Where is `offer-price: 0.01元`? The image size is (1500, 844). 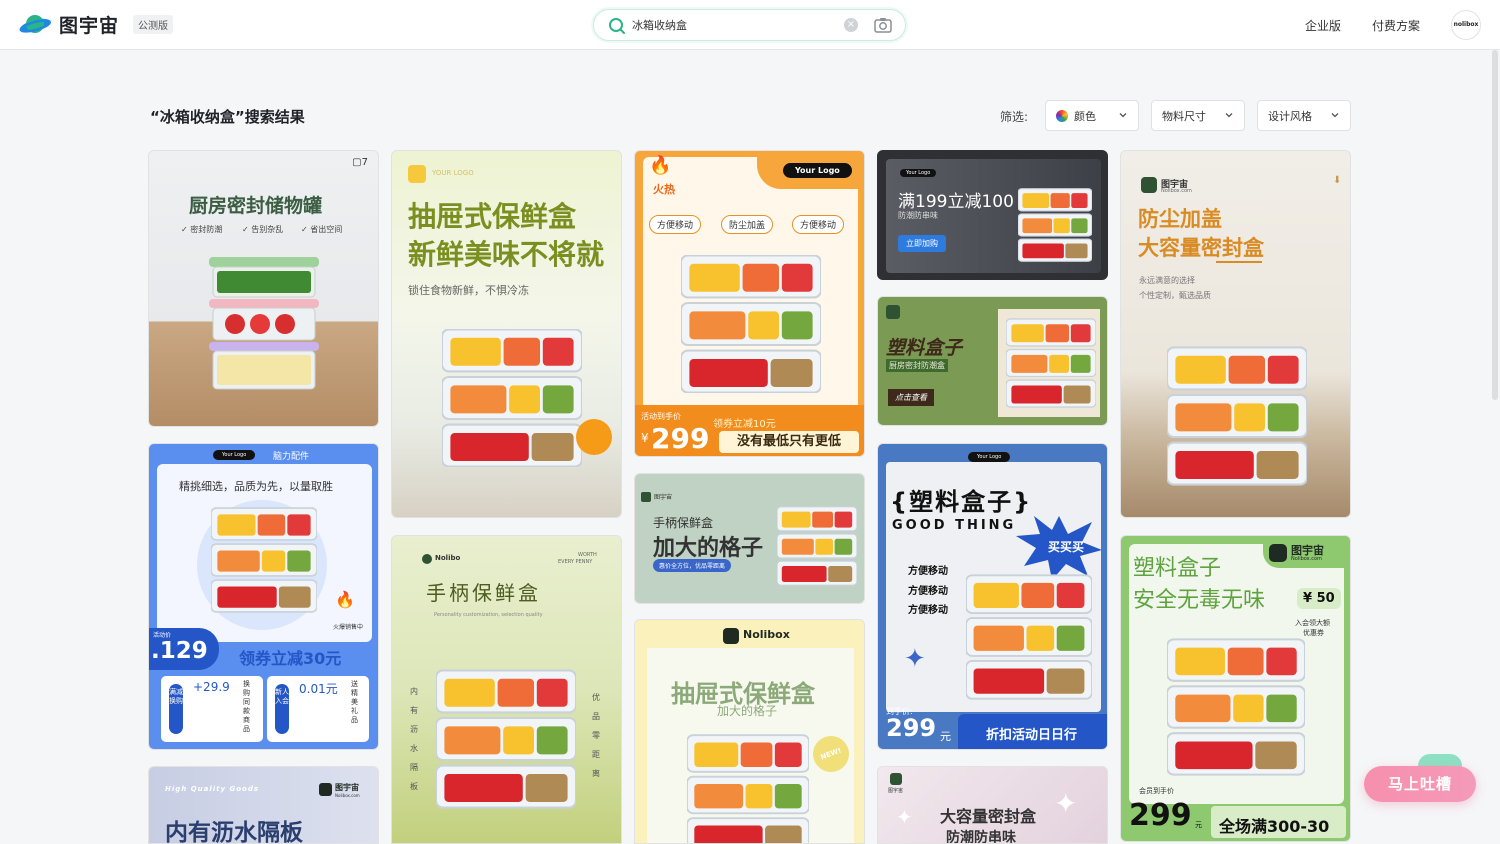
offer-price: 0.01元 is located at coordinates (318, 689).